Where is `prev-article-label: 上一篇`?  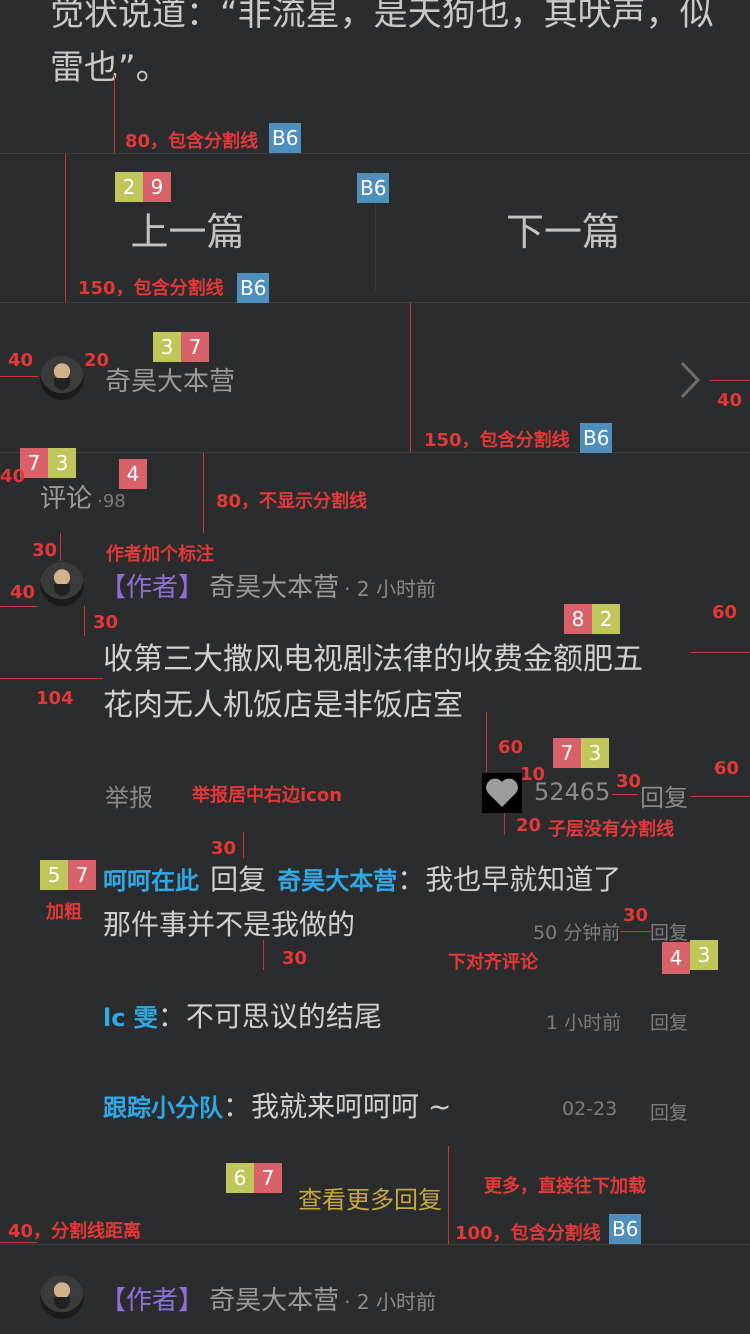 prev-article-label: 上一篇 is located at coordinates (187, 231).